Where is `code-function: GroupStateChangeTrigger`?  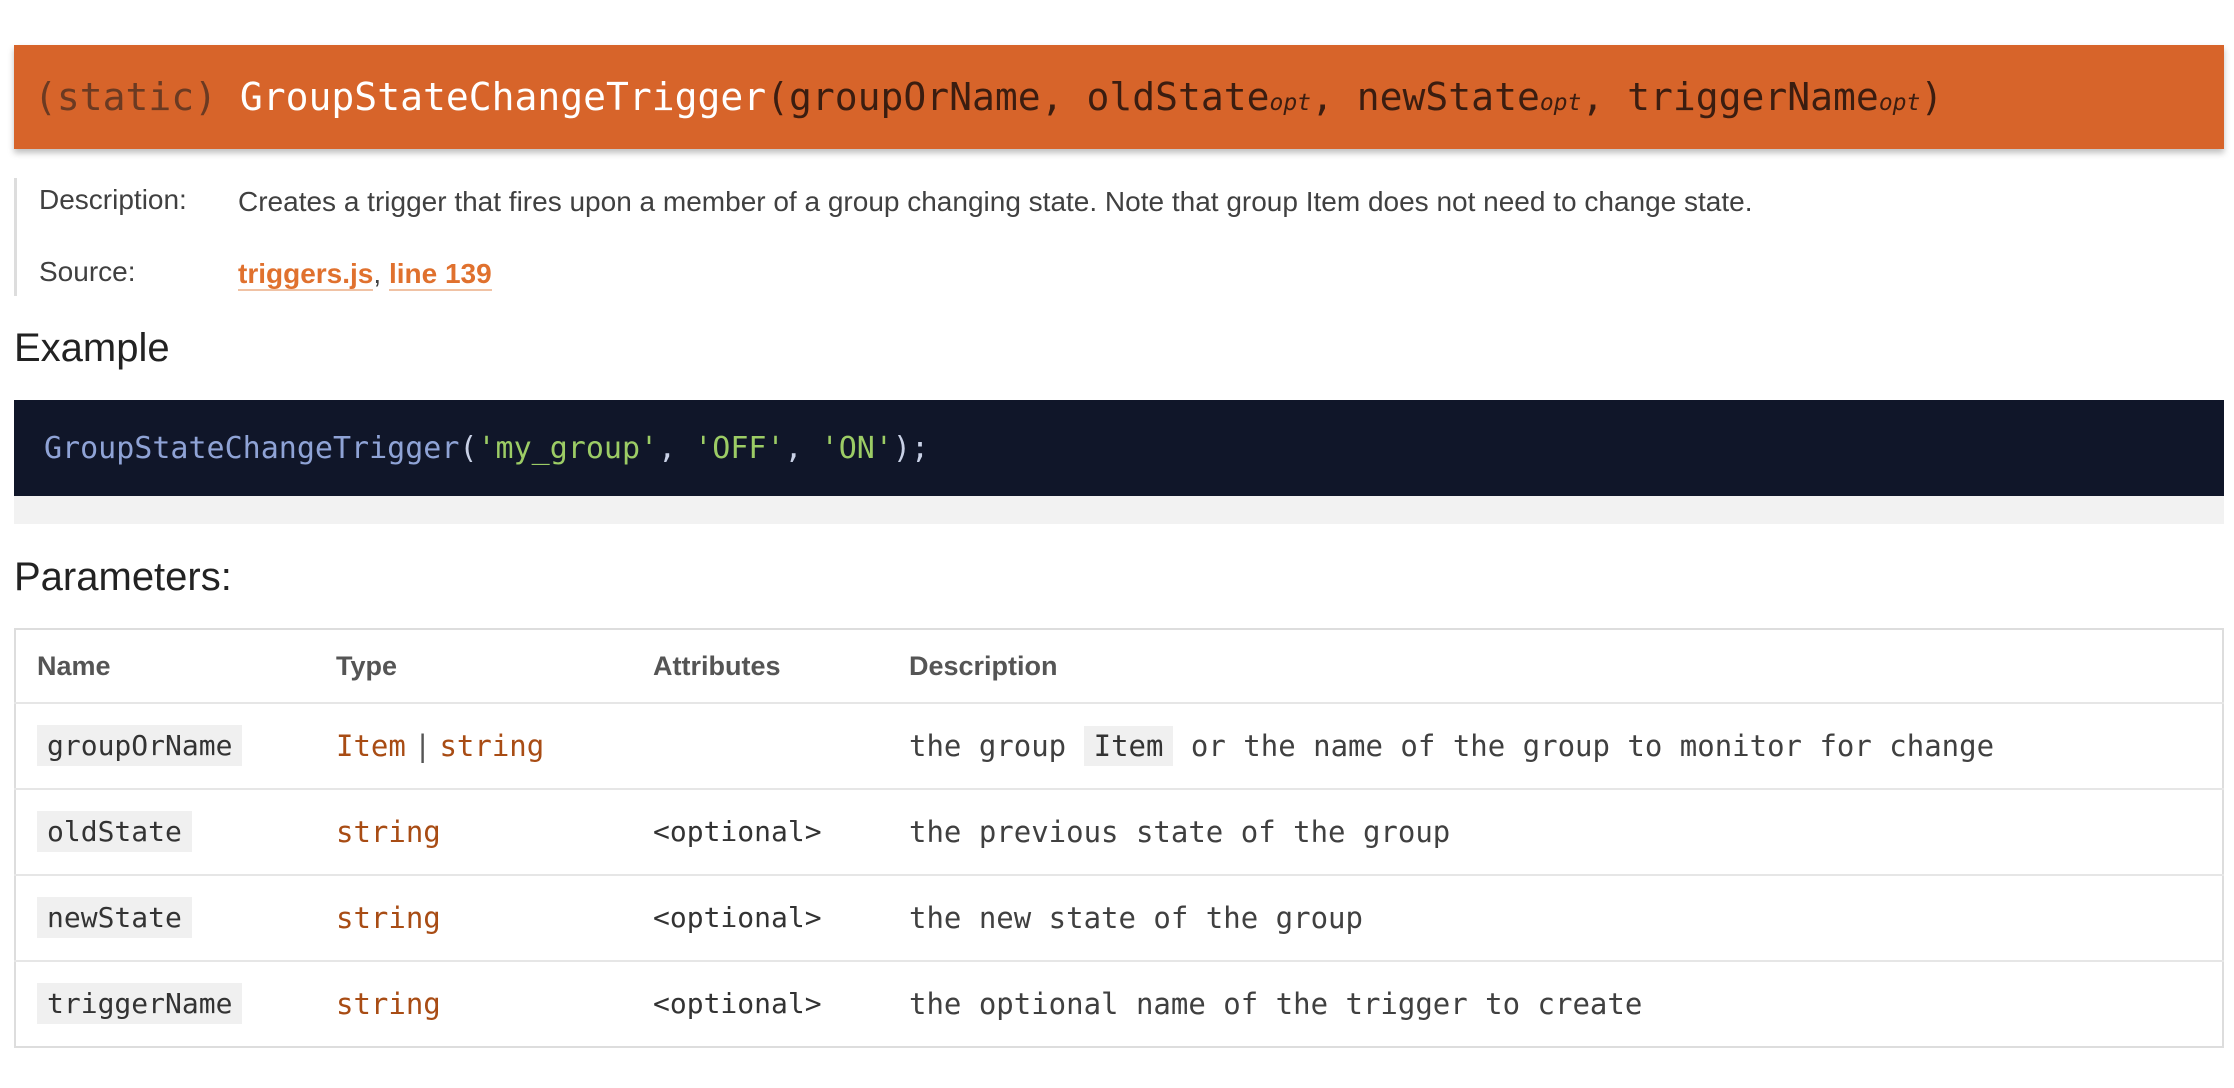
code-function: GroupStateChangeTrigger is located at coordinates (252, 448).